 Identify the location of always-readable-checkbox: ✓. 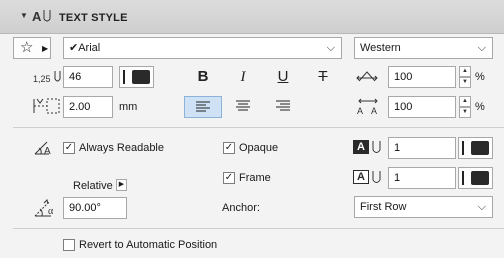
(69, 148).